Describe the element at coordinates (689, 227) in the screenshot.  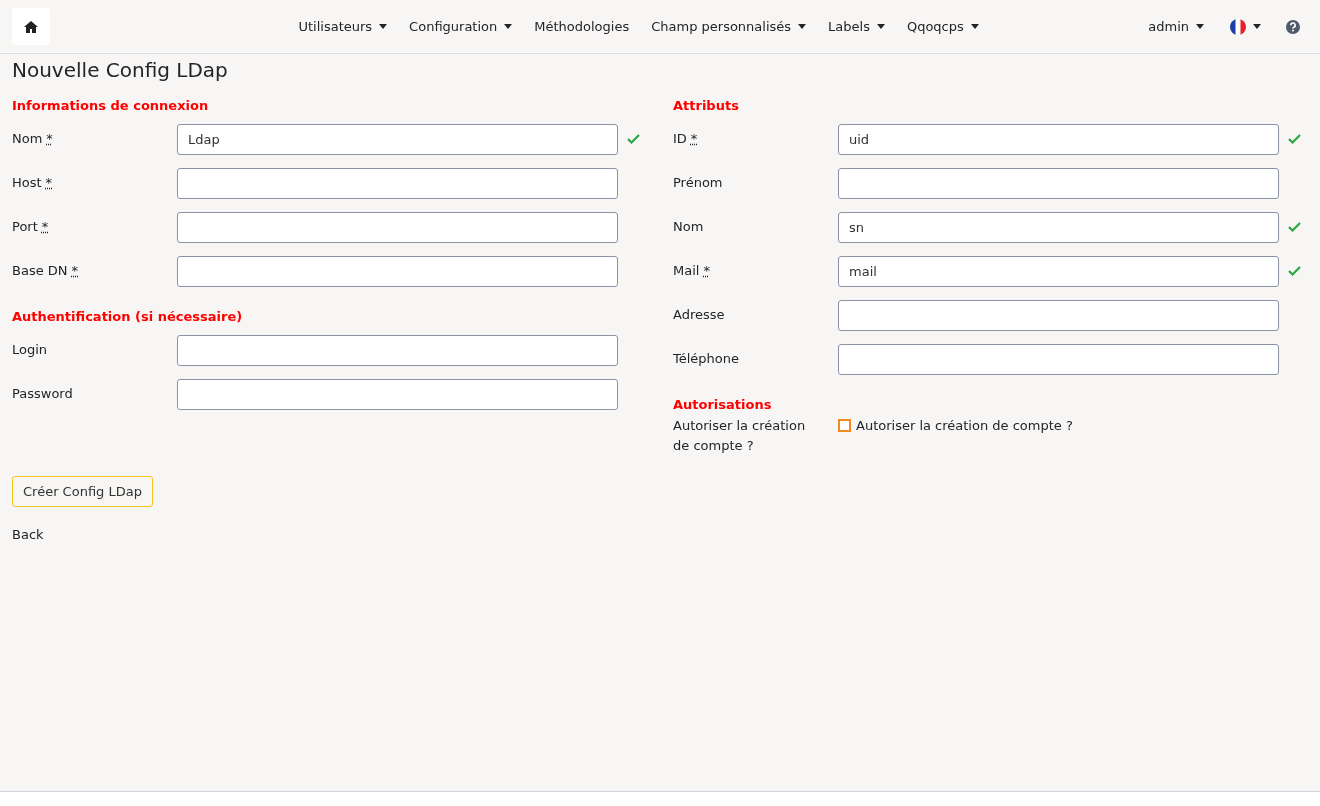
I see `field-label: Nom` at that location.